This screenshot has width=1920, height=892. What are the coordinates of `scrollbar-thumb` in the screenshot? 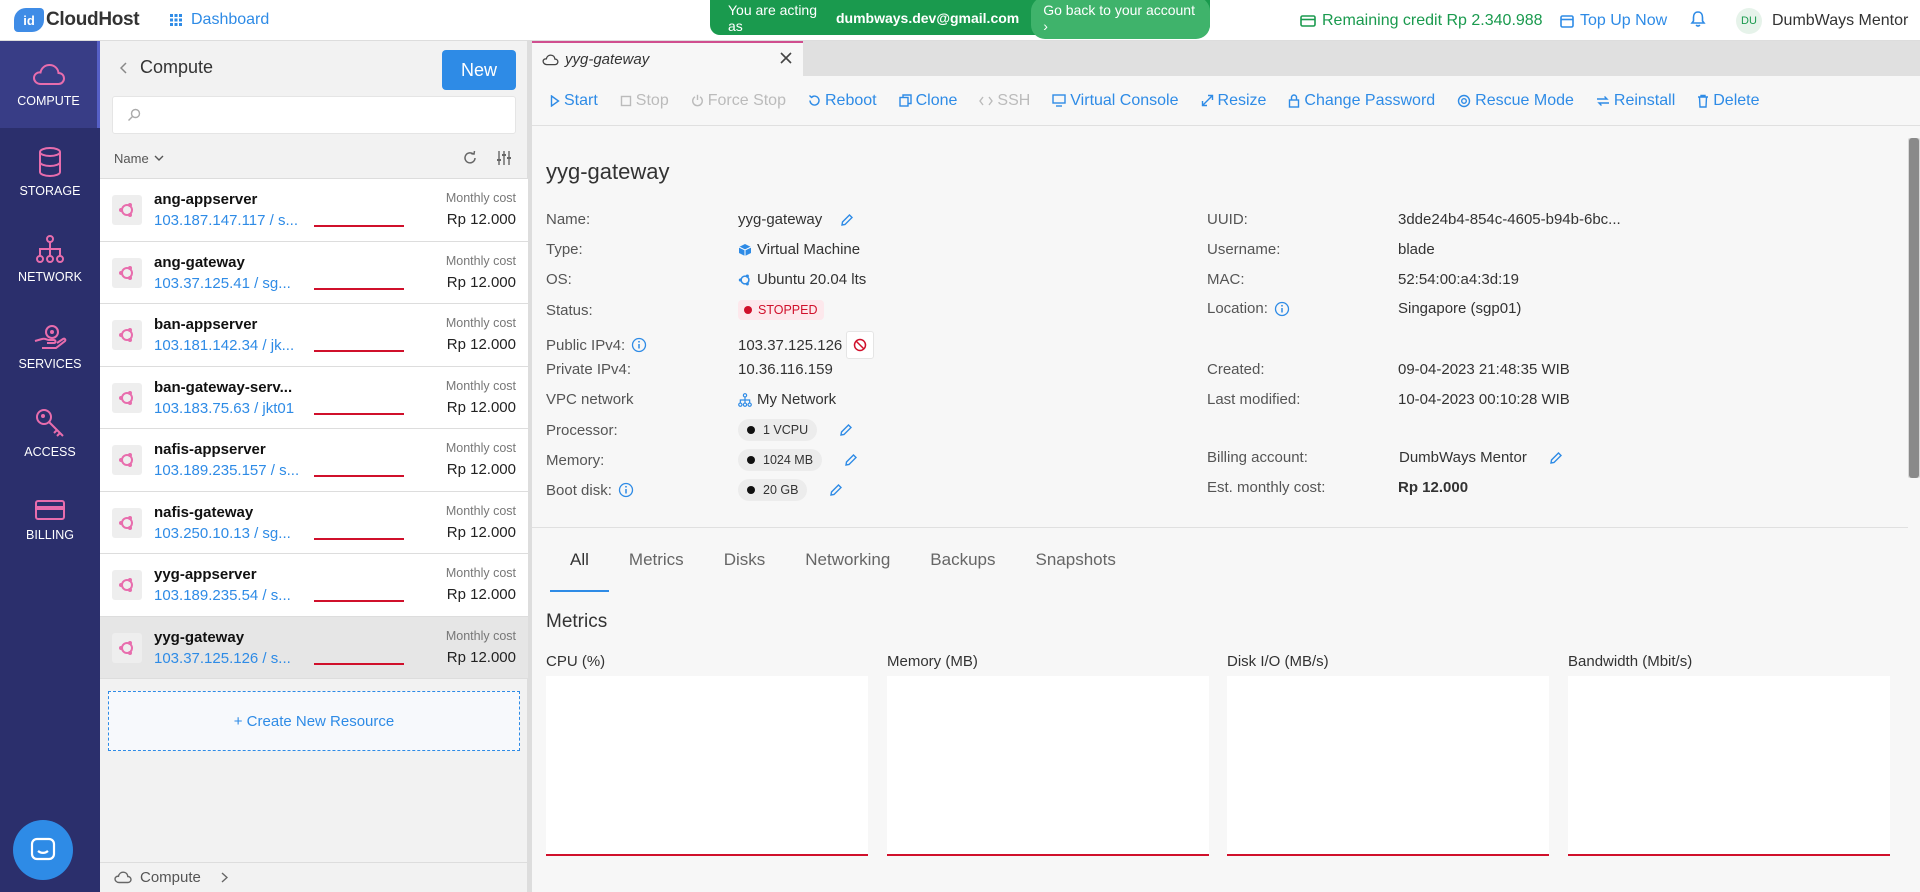 It's located at (1914, 308).